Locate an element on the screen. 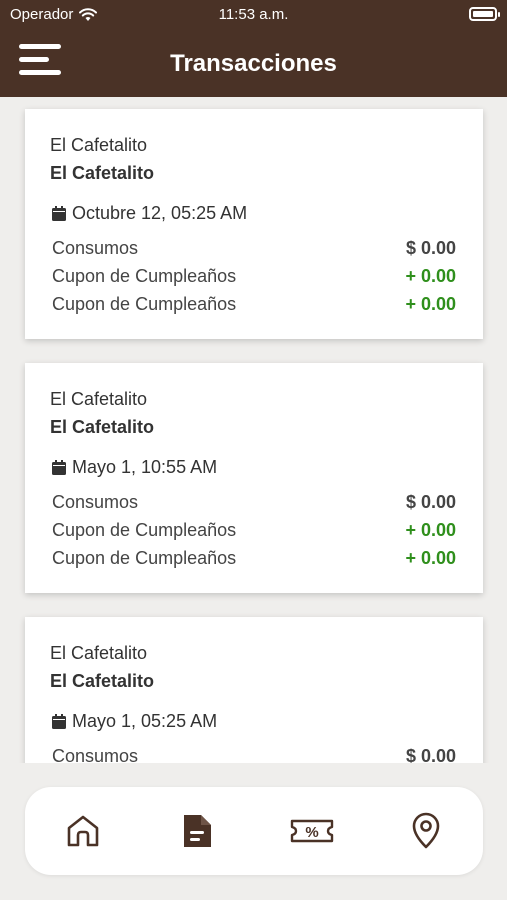 The height and width of the screenshot is (900, 507). transaction-date: Mayo 1, 05:25 AM is located at coordinates (145, 721).